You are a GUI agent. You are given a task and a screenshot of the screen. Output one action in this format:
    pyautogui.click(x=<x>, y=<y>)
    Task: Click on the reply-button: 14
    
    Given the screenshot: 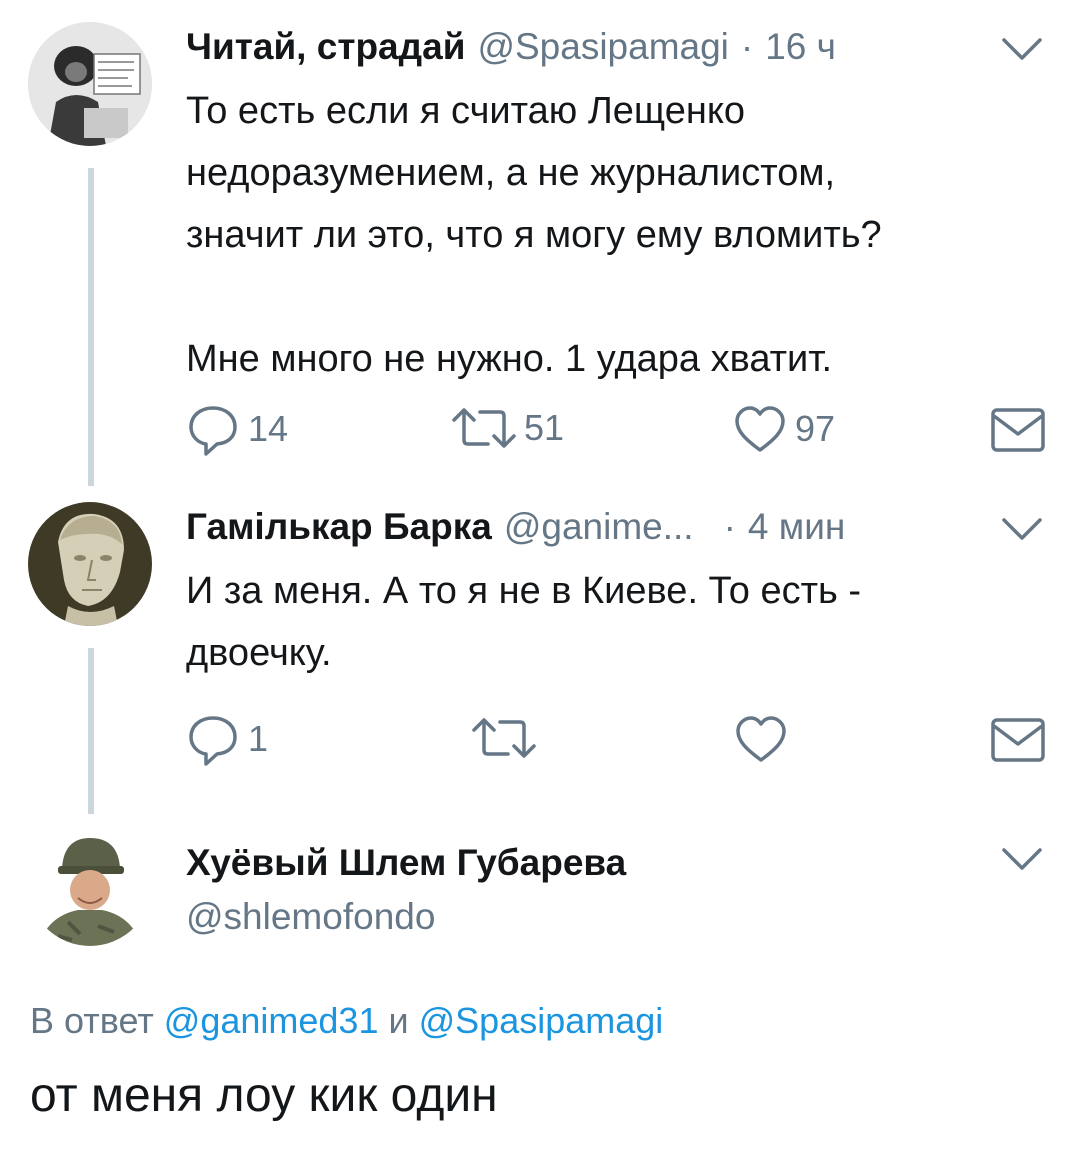 What is the action you would take?
    pyautogui.click(x=237, y=429)
    